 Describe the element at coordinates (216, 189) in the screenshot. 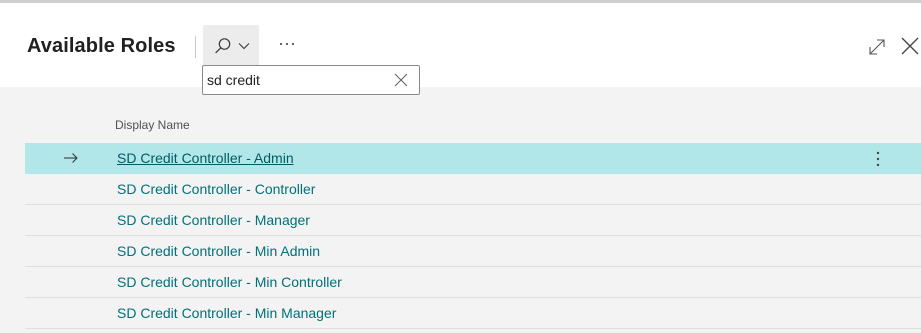

I see `role-display-name-link: SD Credit Controller - Controller` at that location.